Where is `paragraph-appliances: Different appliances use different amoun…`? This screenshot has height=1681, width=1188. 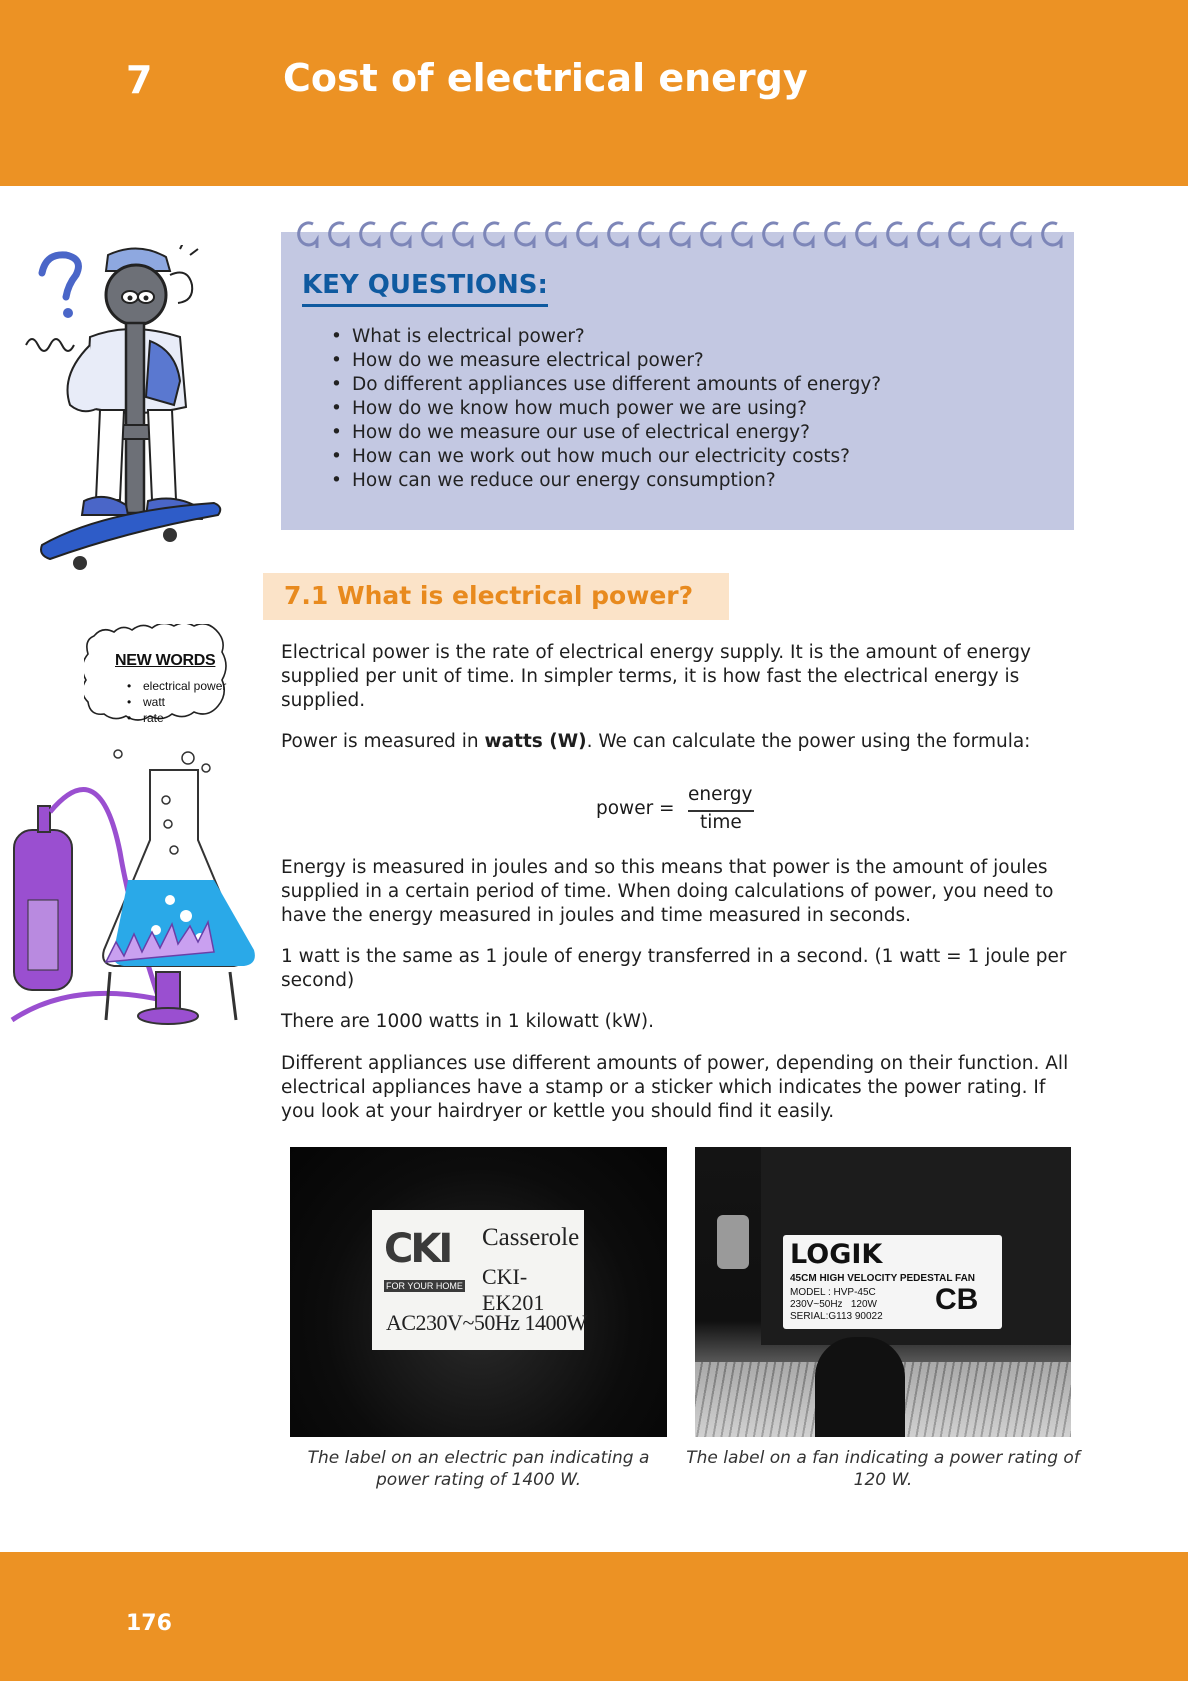
paragraph-appliances: Different appliances use different amoun… is located at coordinates (675, 1087).